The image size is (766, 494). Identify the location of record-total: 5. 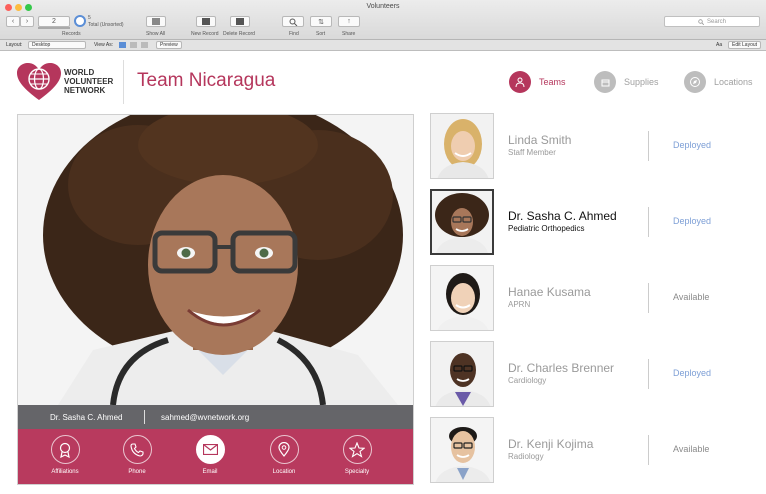
(89, 18).